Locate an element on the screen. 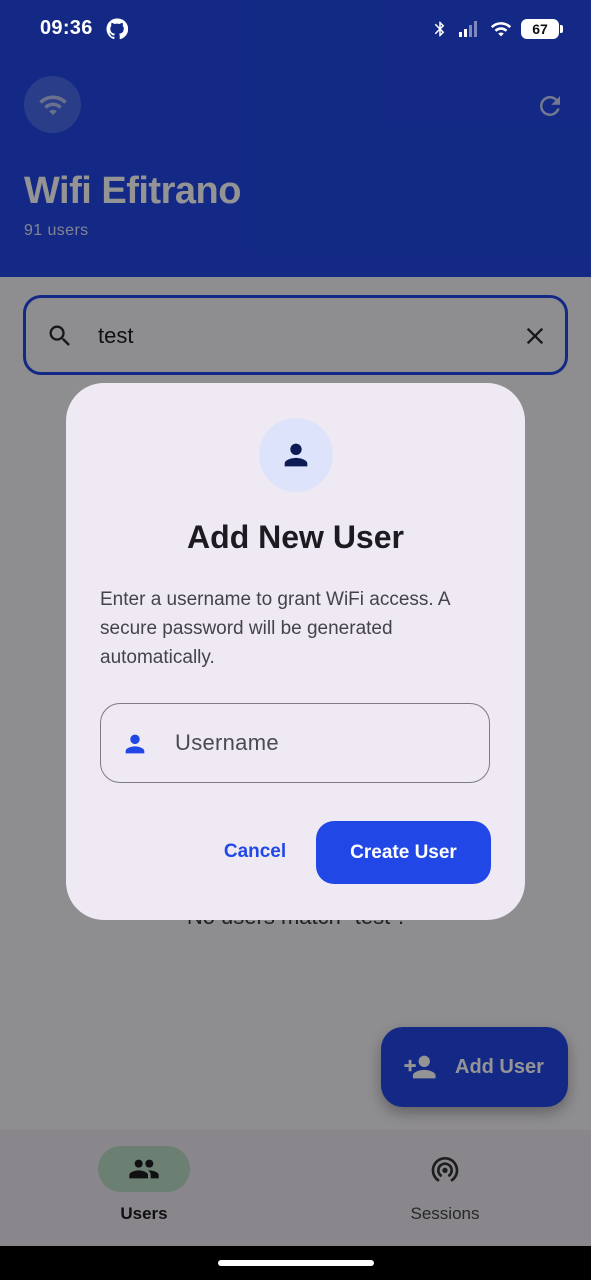  signal-icon is located at coordinates (468, 29).